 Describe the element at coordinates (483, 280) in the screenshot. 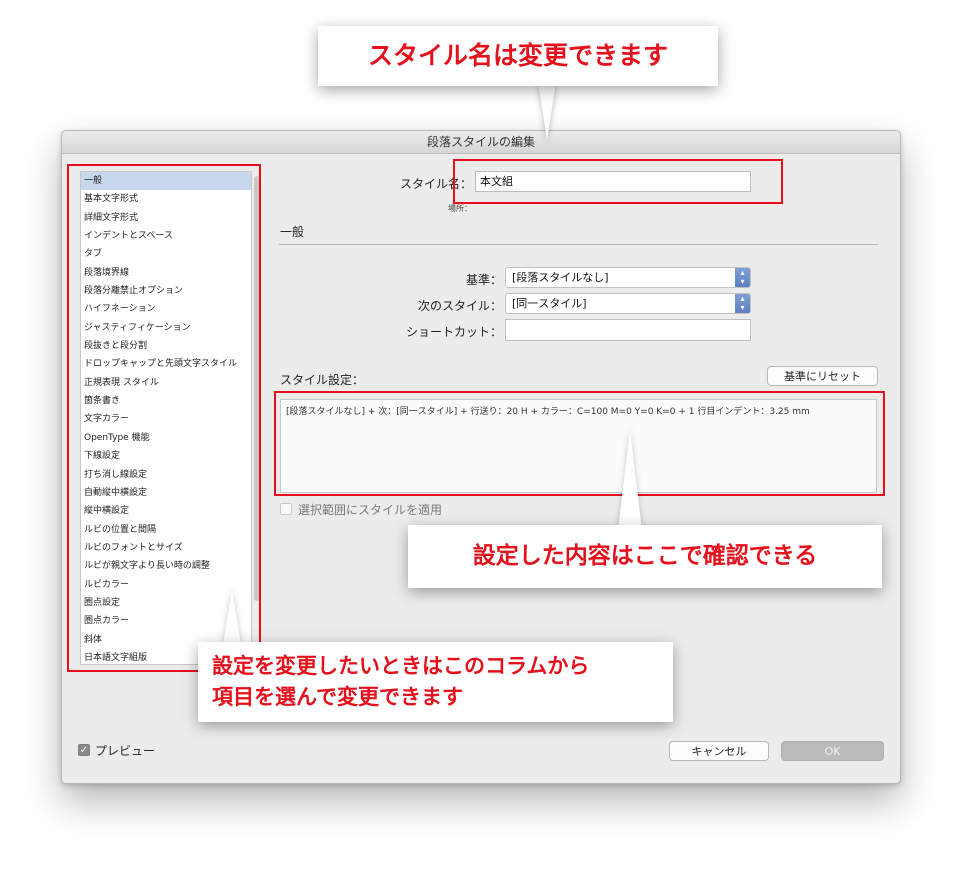

I see `based-on-label: 基準：` at that location.